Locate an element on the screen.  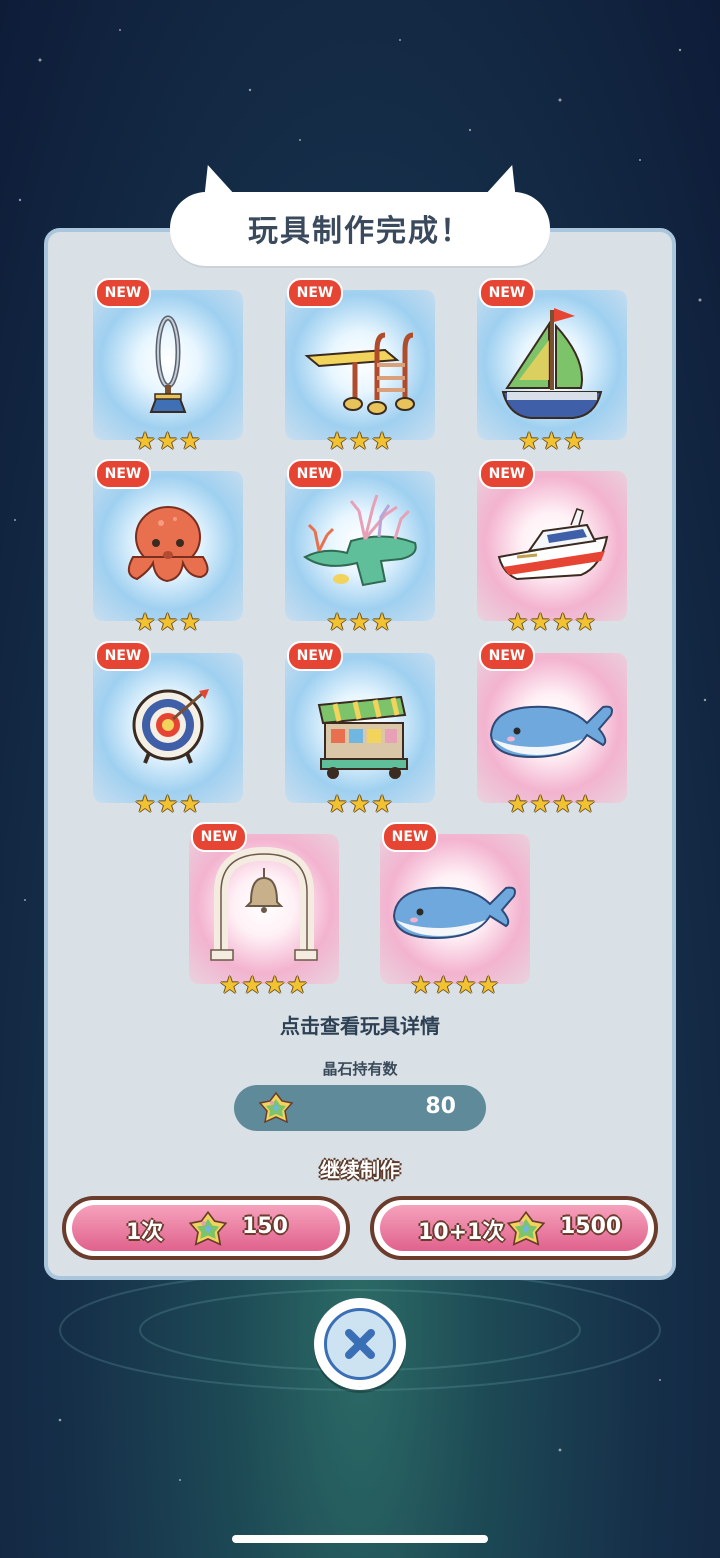
view-details-hint: 点击查看玩具详情 is located at coordinates (360, 1026).